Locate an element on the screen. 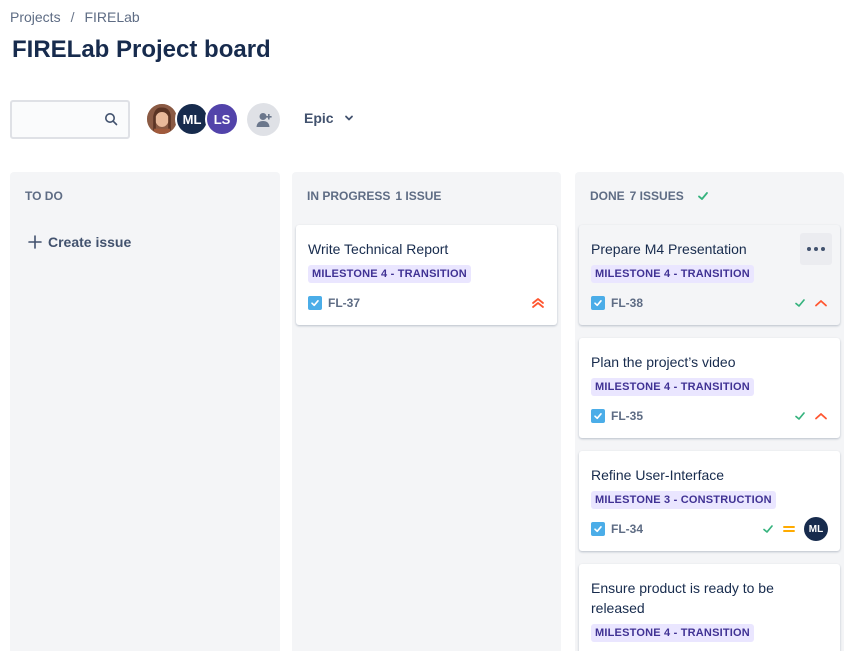 Image resolution: width=851 pixels, height=651 pixels. issue-key: FL-37 is located at coordinates (344, 303).